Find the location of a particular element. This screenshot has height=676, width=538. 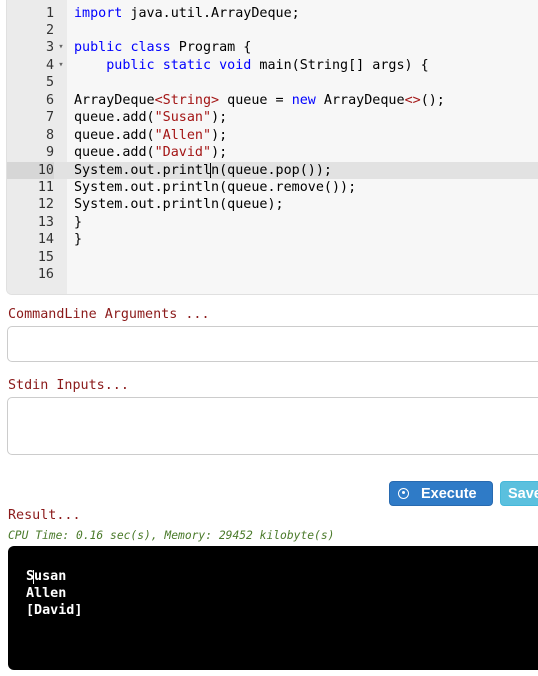

line-number: 10 is located at coordinates (30, 170).